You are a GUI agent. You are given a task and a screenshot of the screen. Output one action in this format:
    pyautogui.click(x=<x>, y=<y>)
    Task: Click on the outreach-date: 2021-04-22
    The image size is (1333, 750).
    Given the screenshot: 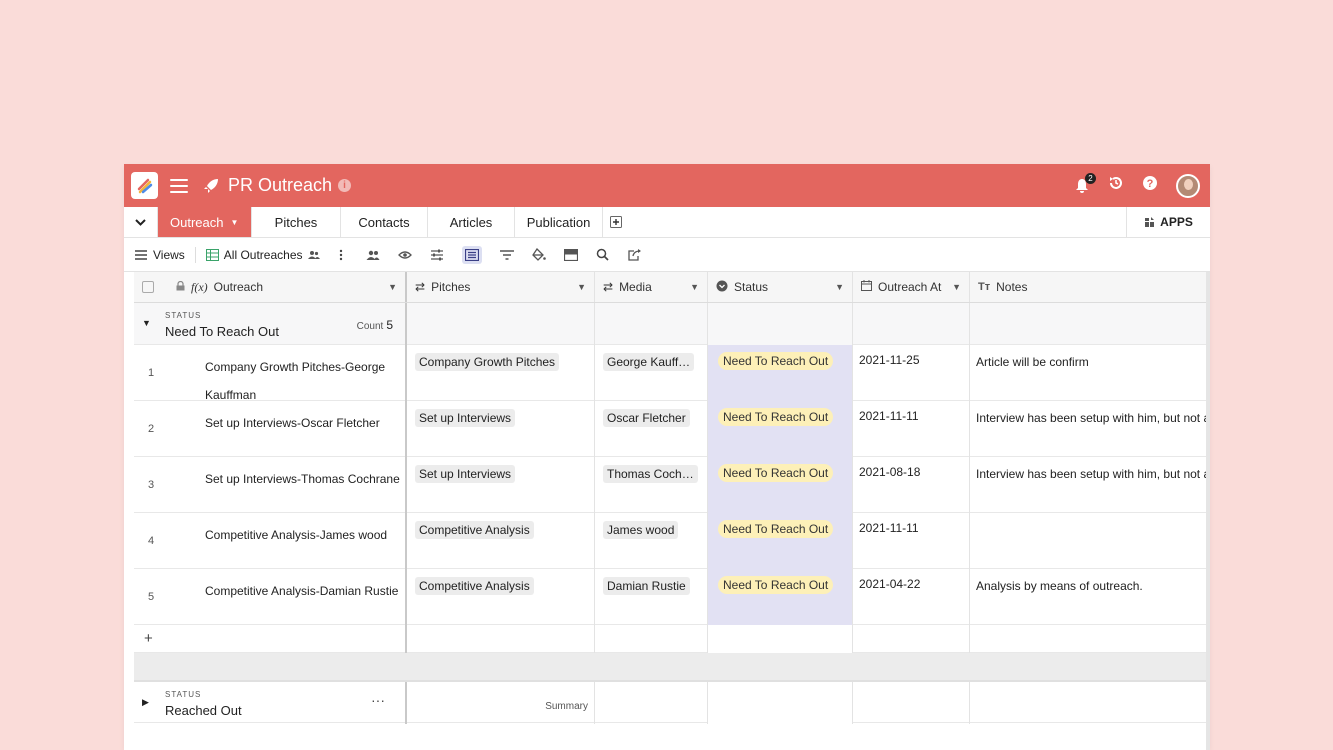 What is the action you would take?
    pyautogui.click(x=889, y=584)
    